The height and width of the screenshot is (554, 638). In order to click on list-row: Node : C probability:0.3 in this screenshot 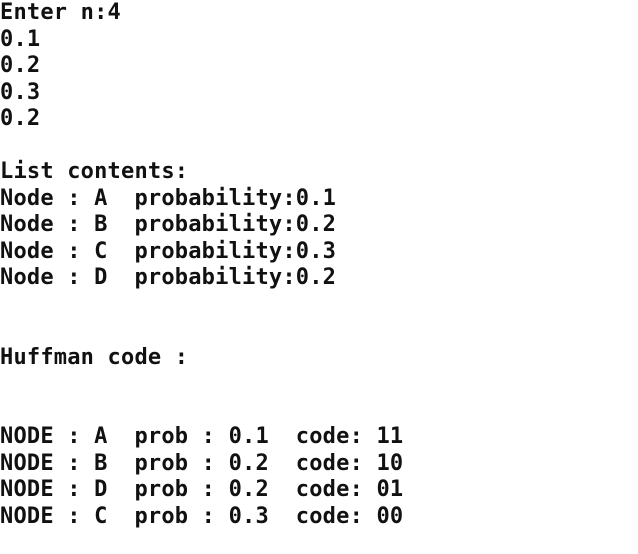, I will do `click(168, 251)`.